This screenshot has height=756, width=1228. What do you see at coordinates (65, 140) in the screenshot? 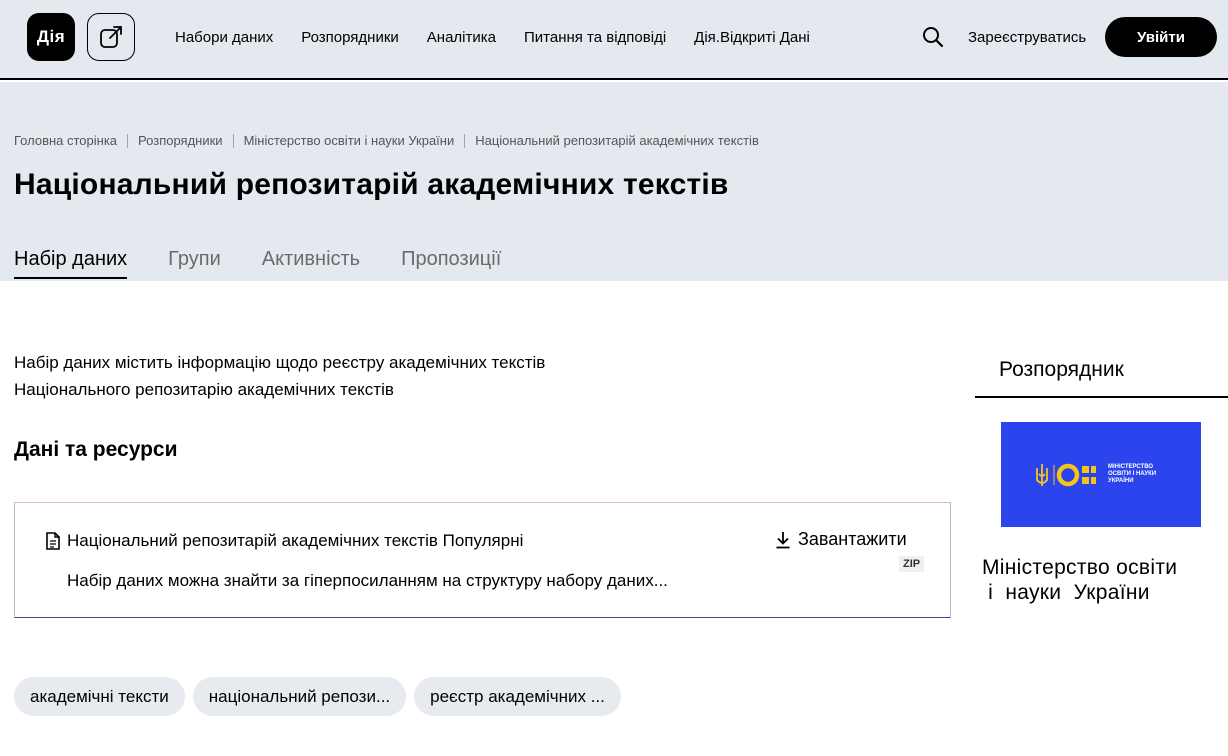
I see `breadcrumb-home: Головна сторінка` at bounding box center [65, 140].